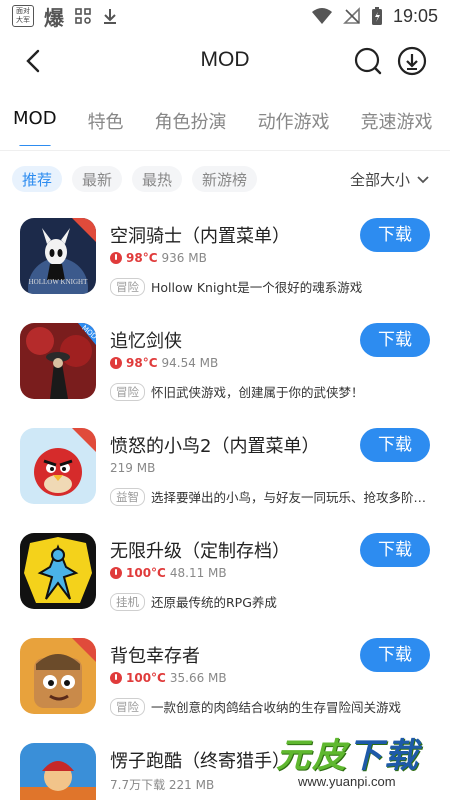  I want to click on genre-tag: 益智, so click(127, 496).